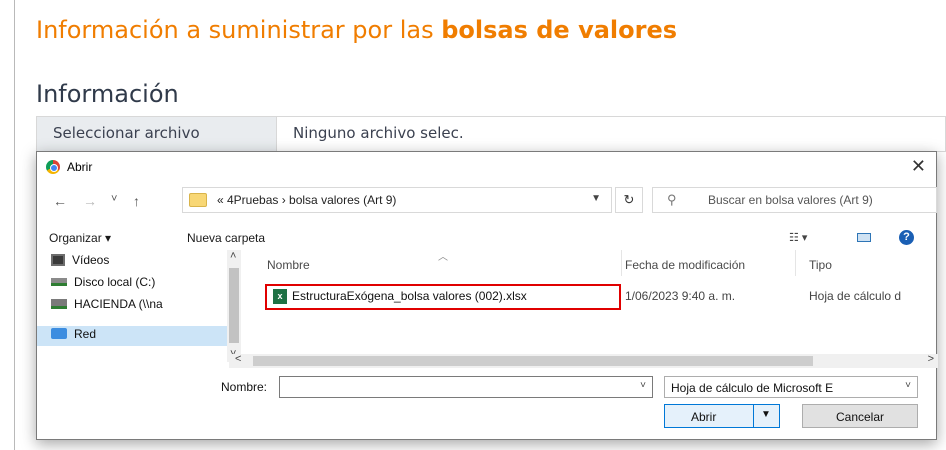 The image size is (946, 450). Describe the element at coordinates (722, 416) in the screenshot. I see `open-button: Abrir ▼` at that location.